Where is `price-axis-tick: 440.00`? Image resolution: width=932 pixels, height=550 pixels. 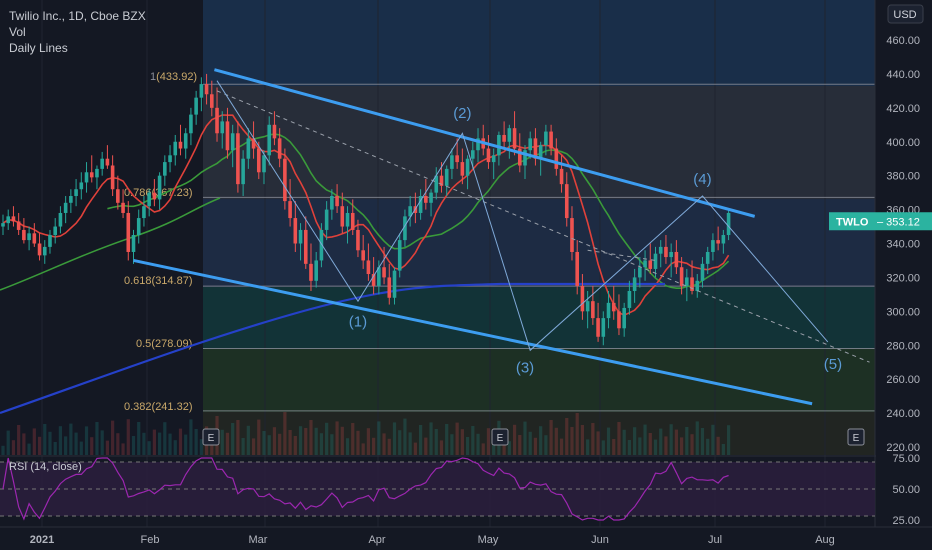
price-axis-tick: 440.00 is located at coordinates (903, 75).